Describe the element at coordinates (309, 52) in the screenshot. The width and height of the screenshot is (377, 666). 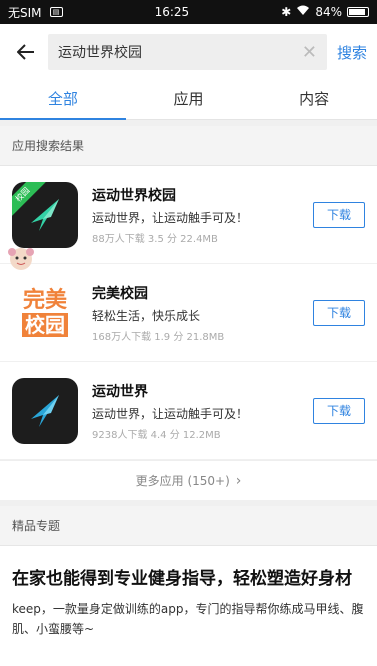
I see `clear-icon: ✕` at that location.